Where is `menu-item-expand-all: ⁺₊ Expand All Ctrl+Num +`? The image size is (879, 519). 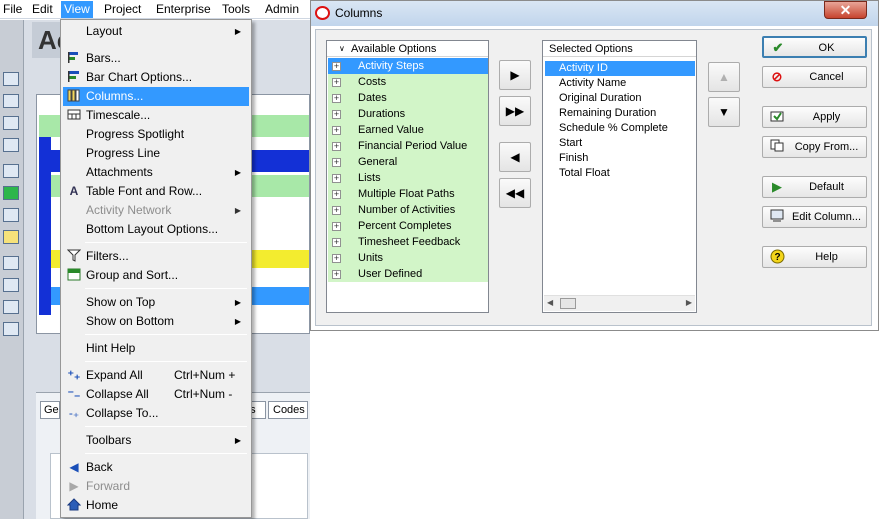
menu-item-expand-all: ⁺₊ Expand All Ctrl+Num + is located at coordinates (156, 375).